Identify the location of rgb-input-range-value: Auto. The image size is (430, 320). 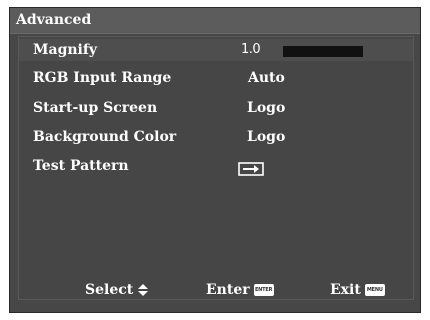
(266, 78).